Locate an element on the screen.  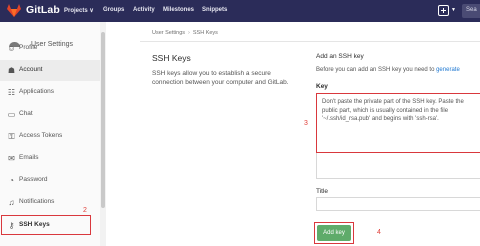
breadcrumb-divider is located at coordinates (310, 41).